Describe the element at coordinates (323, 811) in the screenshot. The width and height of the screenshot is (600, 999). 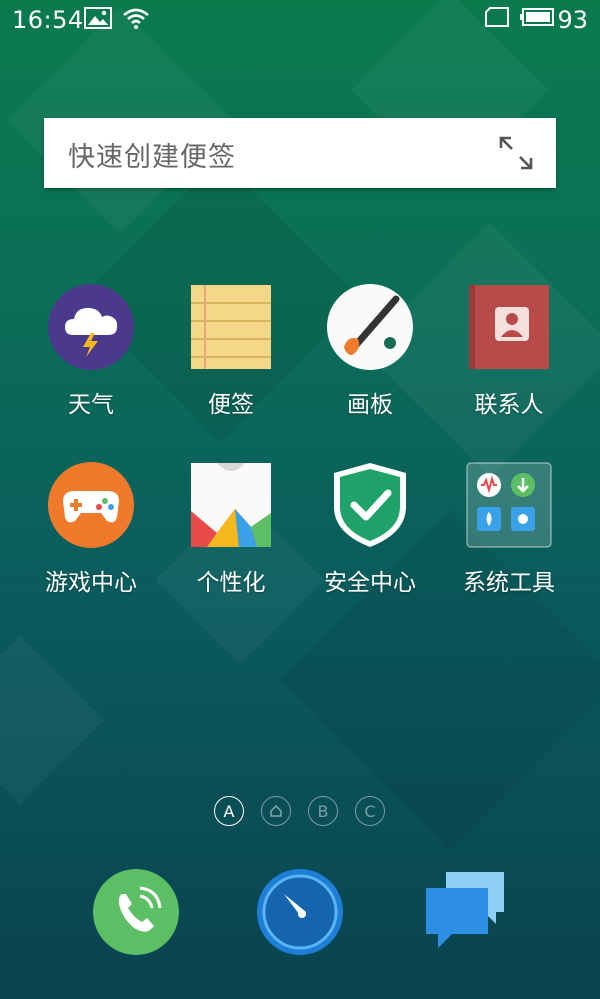
I see `page-dot-b: B` at that location.